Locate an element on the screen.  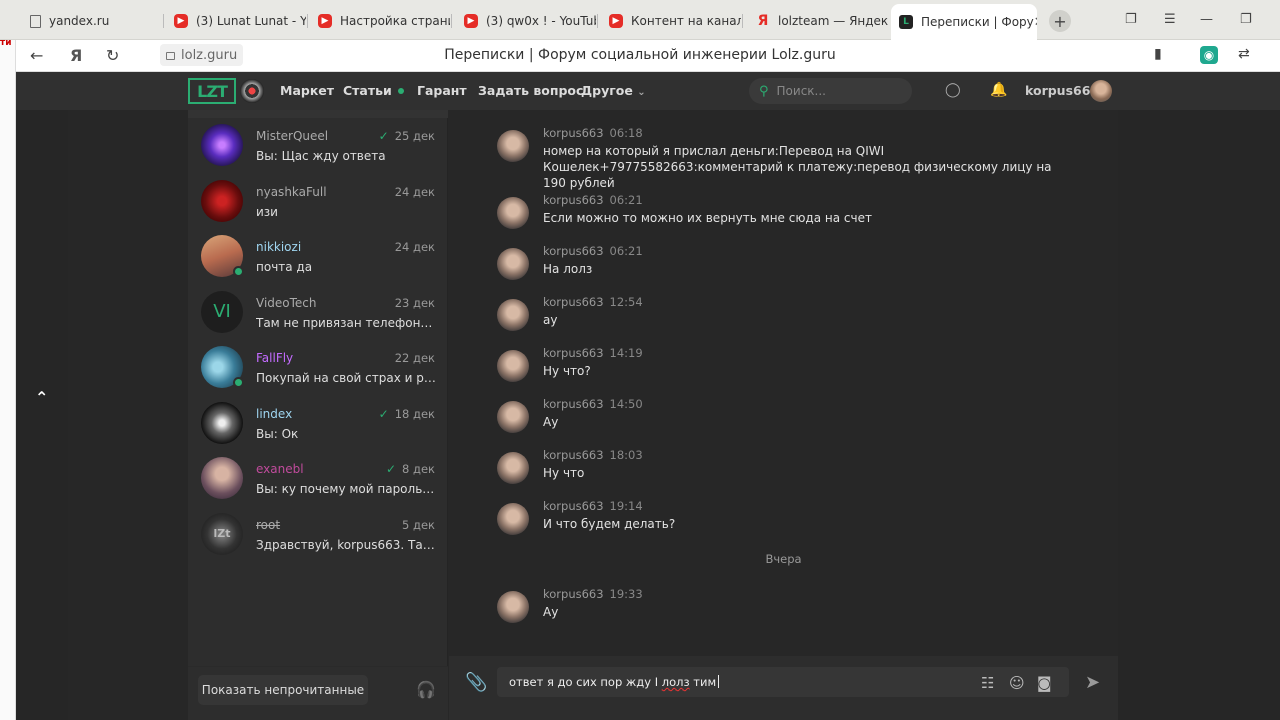
conversation-name: lindex is located at coordinates (274, 414).